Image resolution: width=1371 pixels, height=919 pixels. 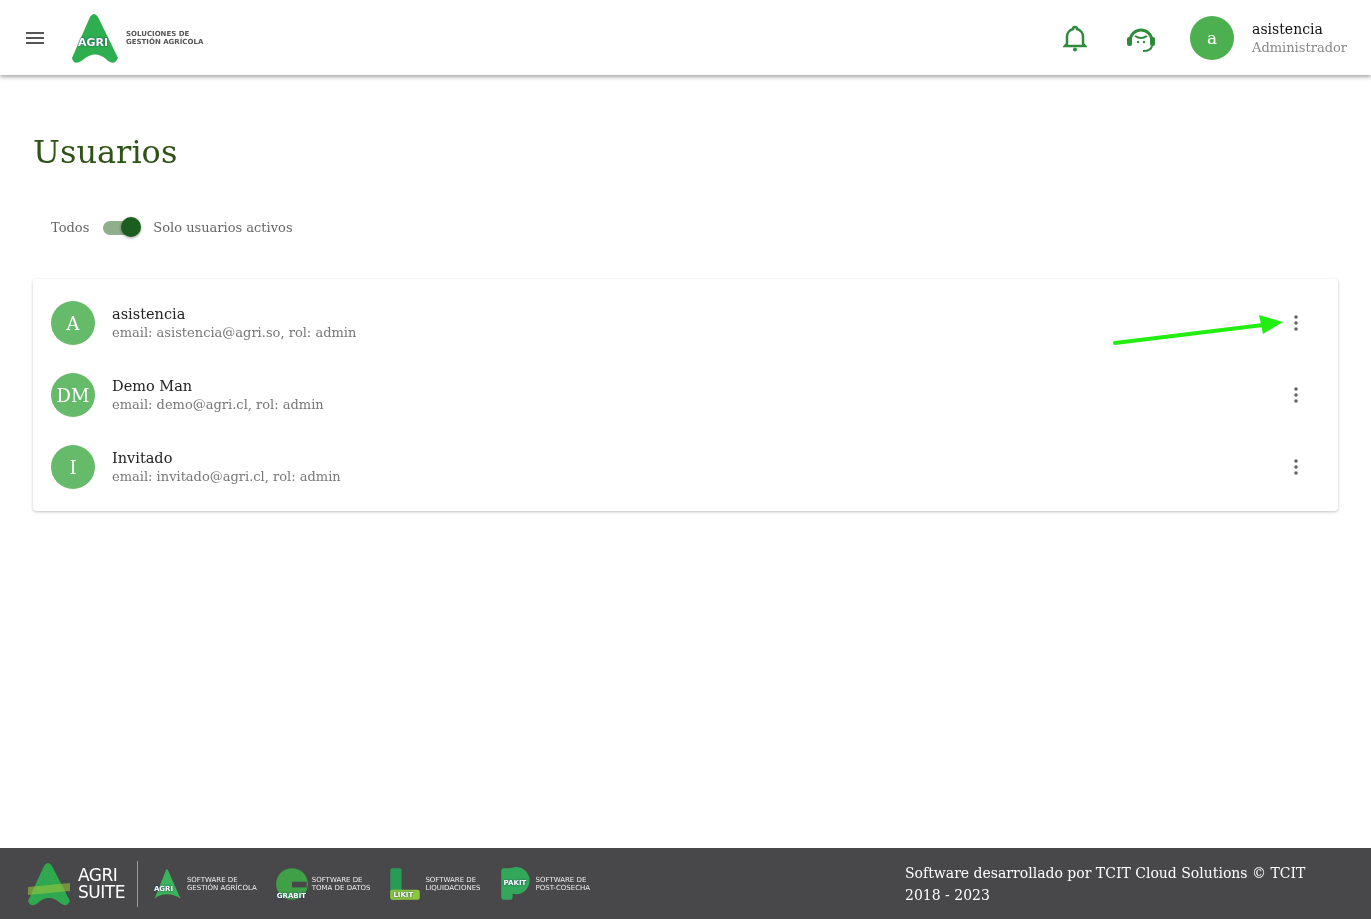 I want to click on user-role: Administrador, so click(x=1299, y=47).